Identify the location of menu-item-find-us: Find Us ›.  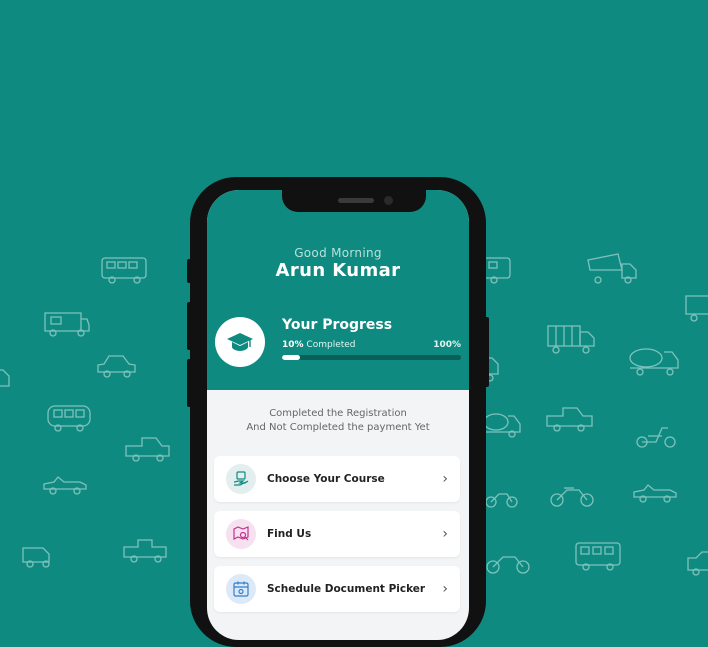
(337, 534).